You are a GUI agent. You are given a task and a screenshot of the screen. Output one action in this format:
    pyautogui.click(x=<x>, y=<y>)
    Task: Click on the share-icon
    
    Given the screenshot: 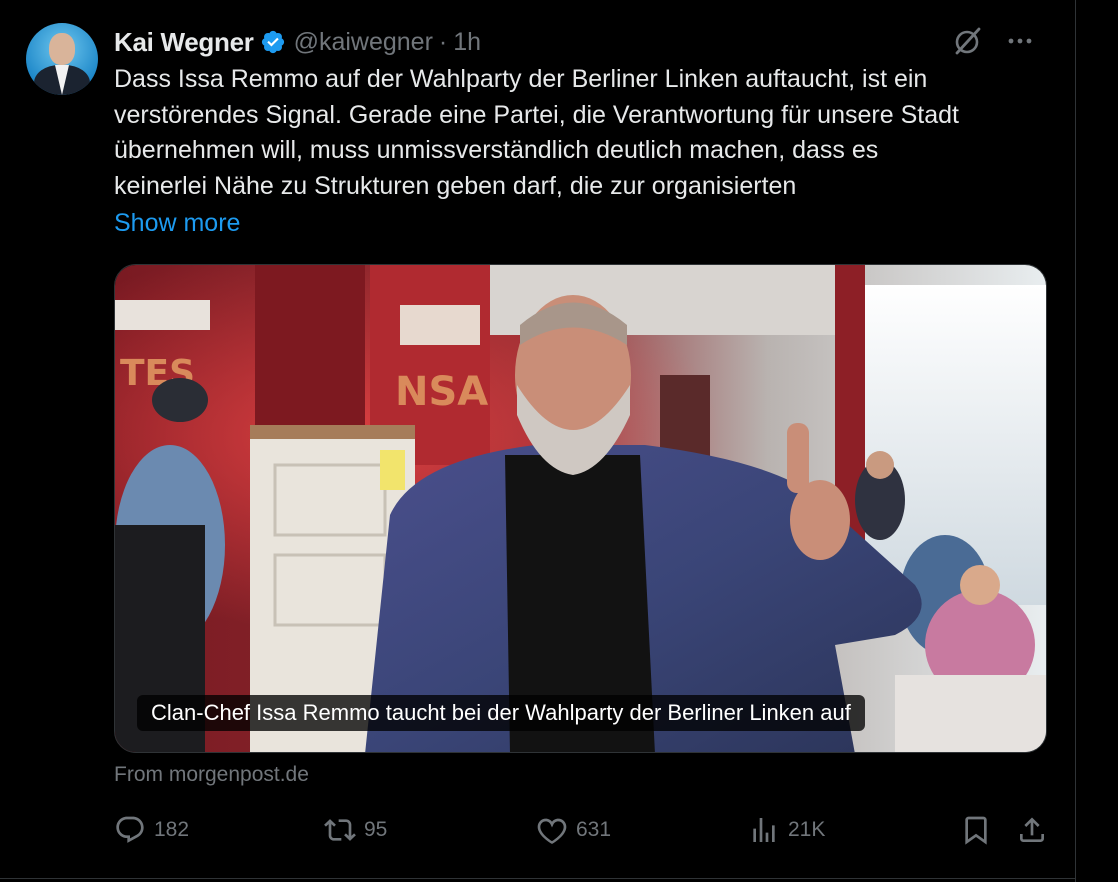 What is the action you would take?
    pyautogui.click(x=1032, y=830)
    